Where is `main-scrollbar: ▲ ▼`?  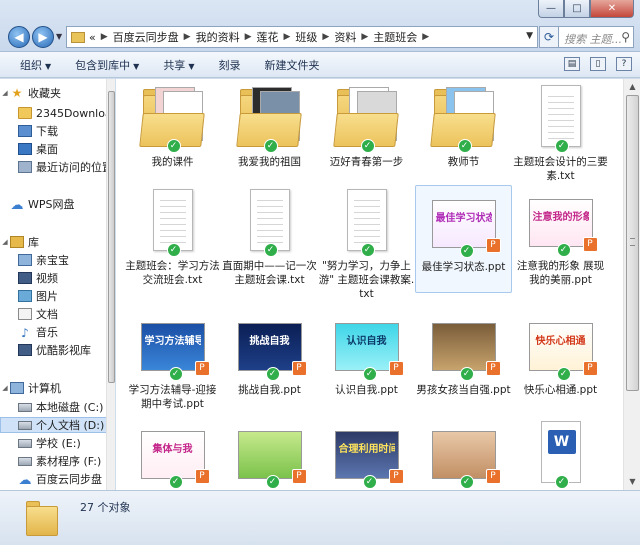 main-scrollbar: ▲ ▼ is located at coordinates (631, 284).